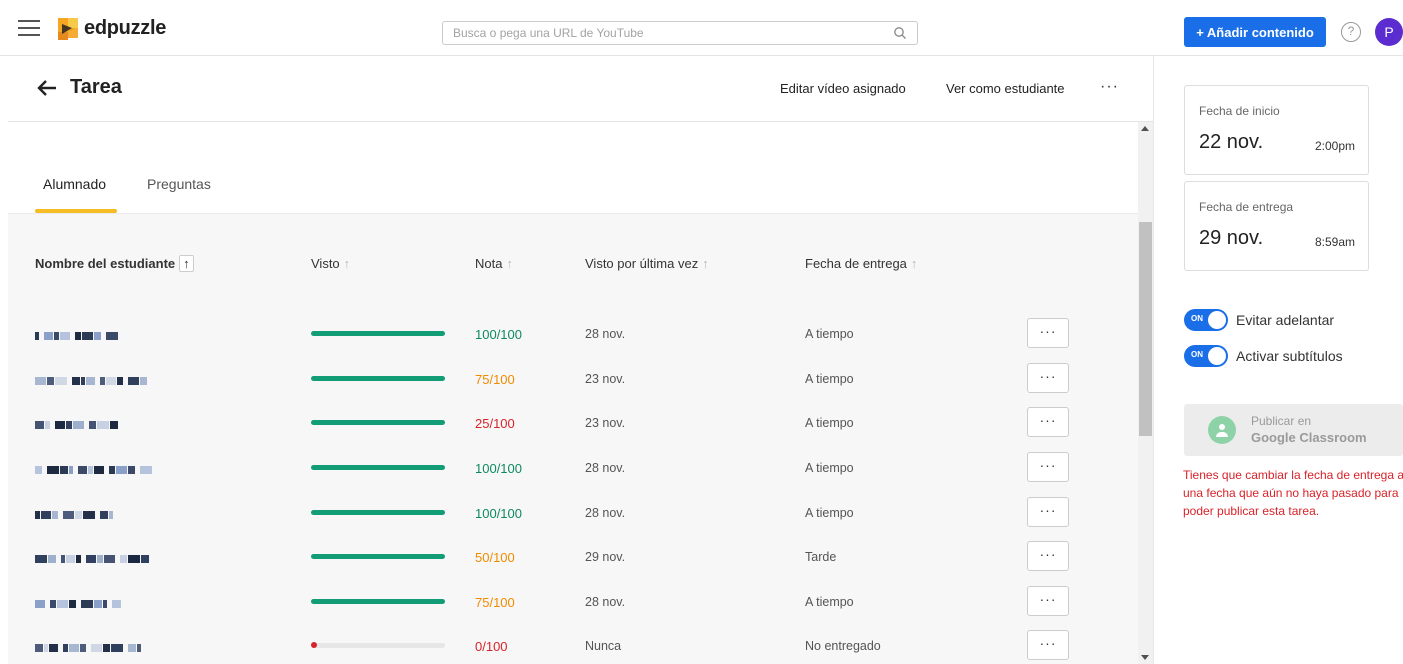  Describe the element at coordinates (642, 263) in the screenshot. I see `col-last-seen-label: Visto por última vez` at that location.